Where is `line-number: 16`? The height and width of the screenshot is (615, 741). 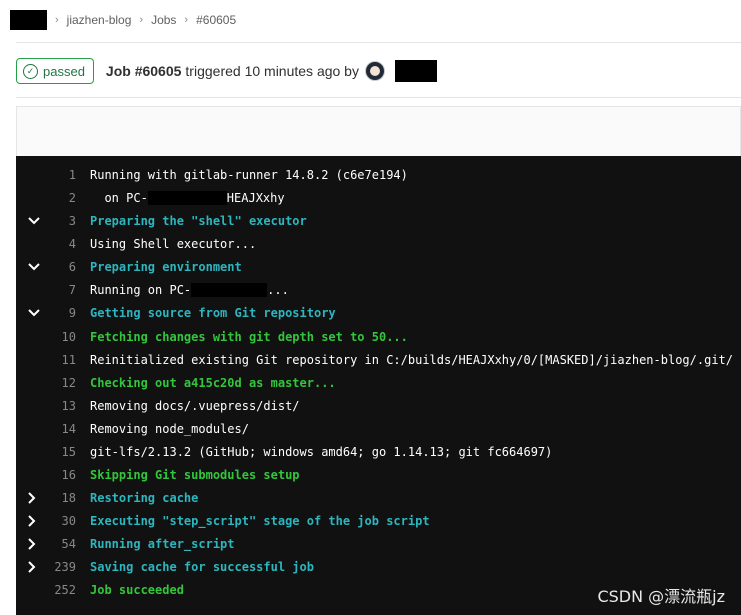 line-number: 16 is located at coordinates (61, 475).